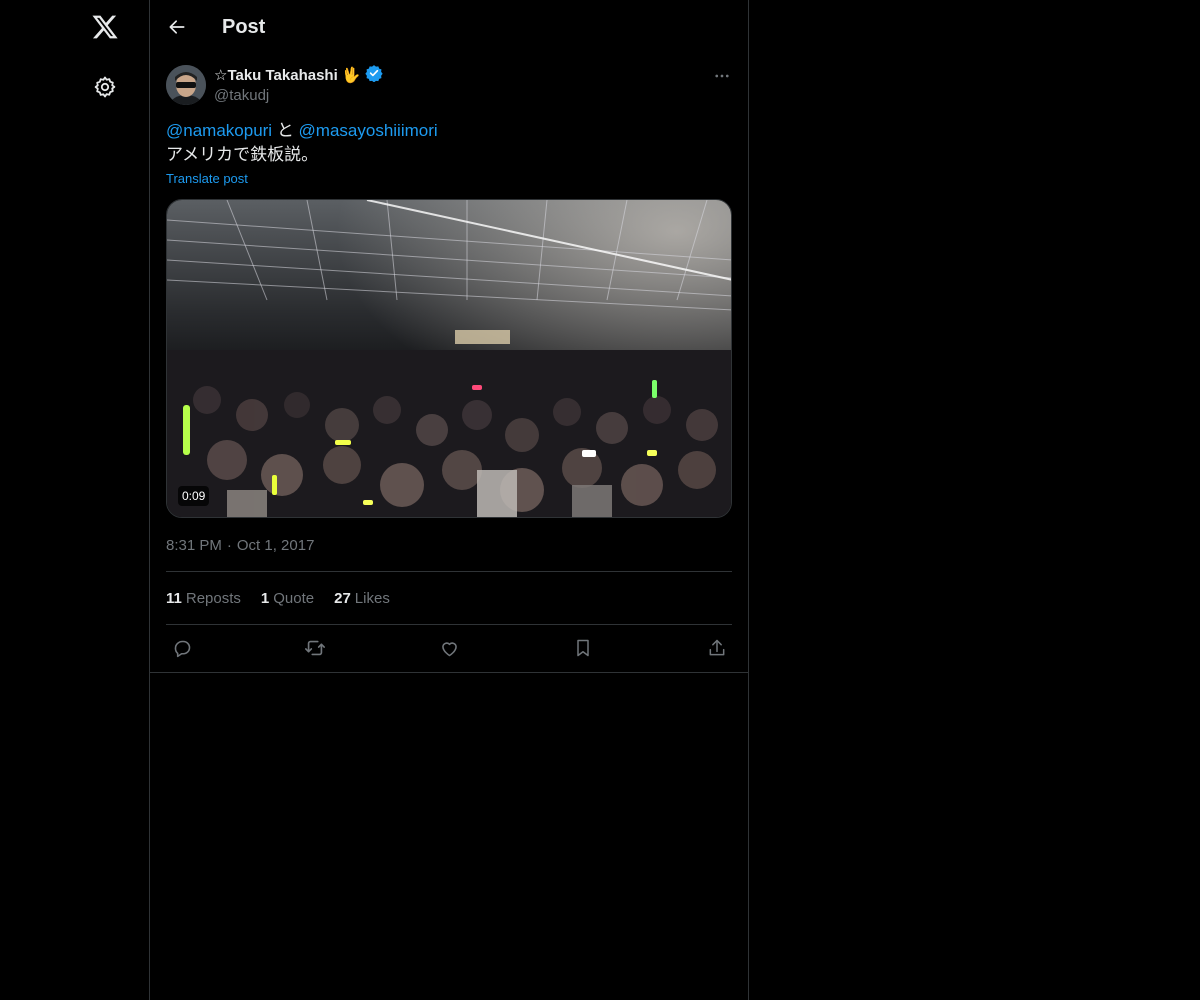  I want to click on left-navigation, so click(75, 500).